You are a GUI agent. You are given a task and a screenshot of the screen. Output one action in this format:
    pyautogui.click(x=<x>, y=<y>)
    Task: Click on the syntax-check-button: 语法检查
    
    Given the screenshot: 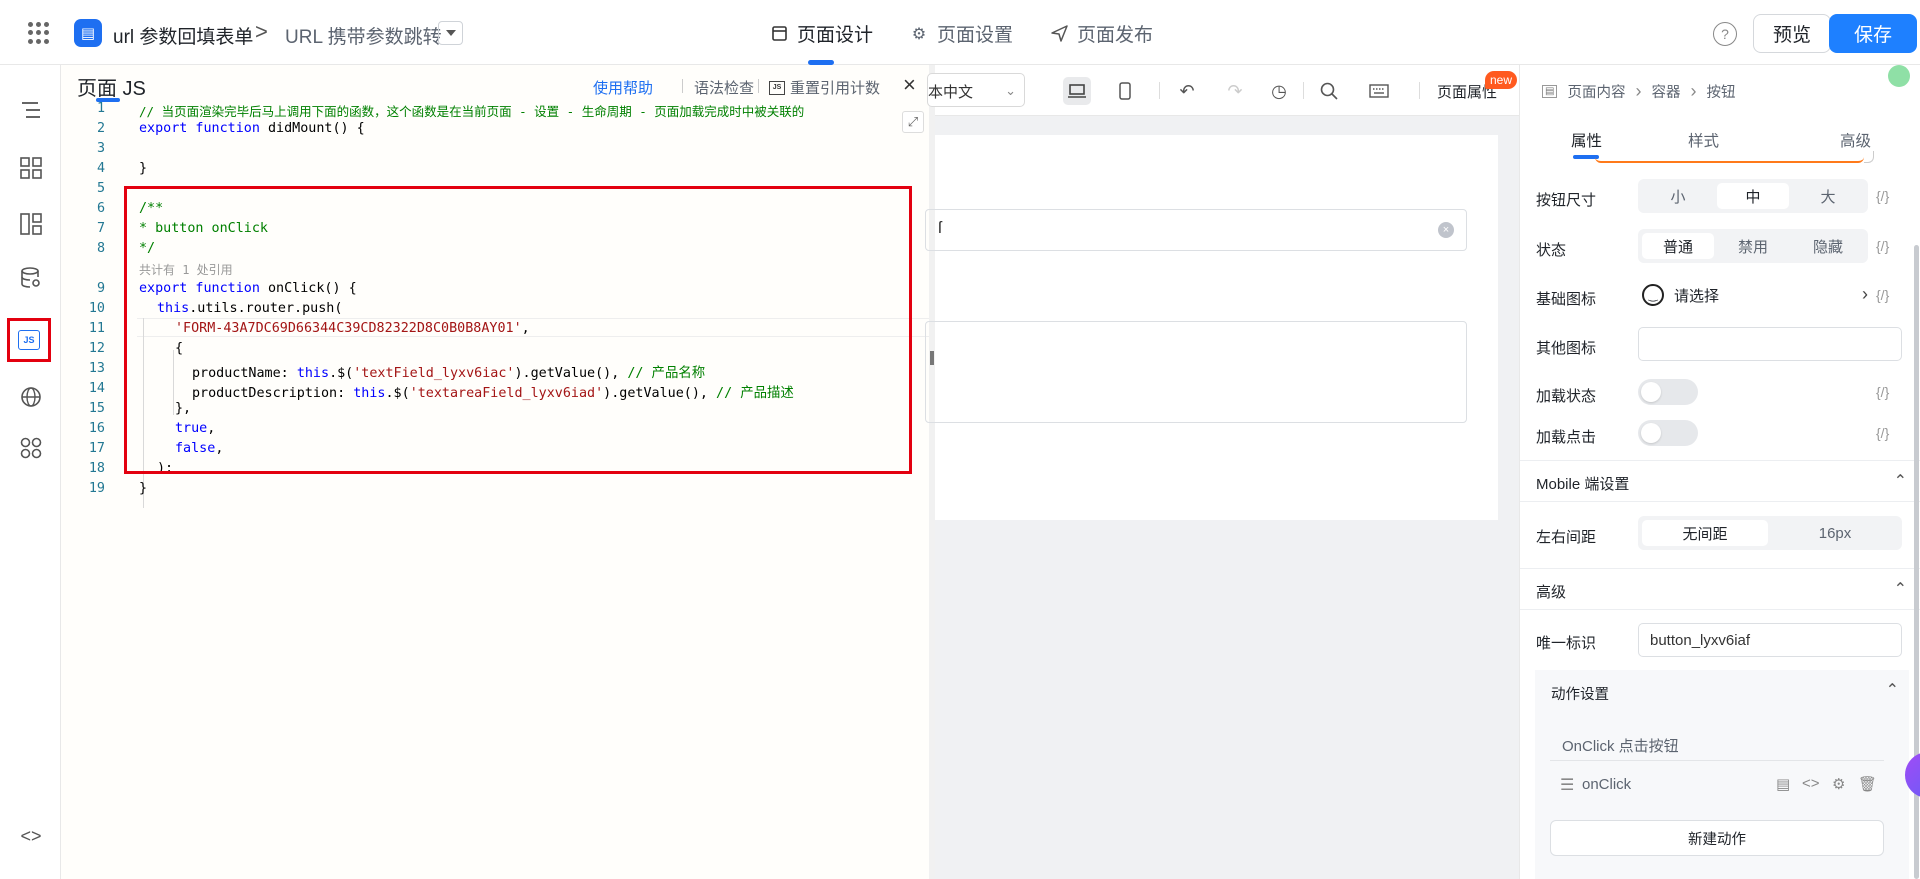 What is the action you would take?
    pyautogui.click(x=718, y=87)
    